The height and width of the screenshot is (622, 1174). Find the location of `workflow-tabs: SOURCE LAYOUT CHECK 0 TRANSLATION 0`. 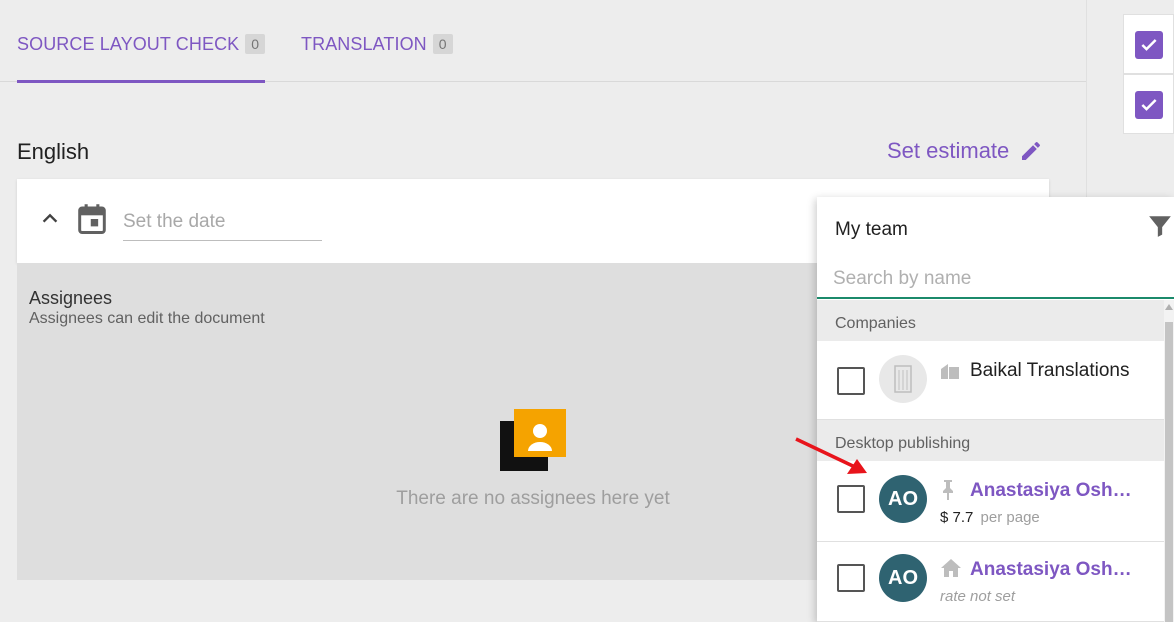

workflow-tabs: SOURCE LAYOUT CHECK 0 TRANSLATION 0 is located at coordinates (543, 41).